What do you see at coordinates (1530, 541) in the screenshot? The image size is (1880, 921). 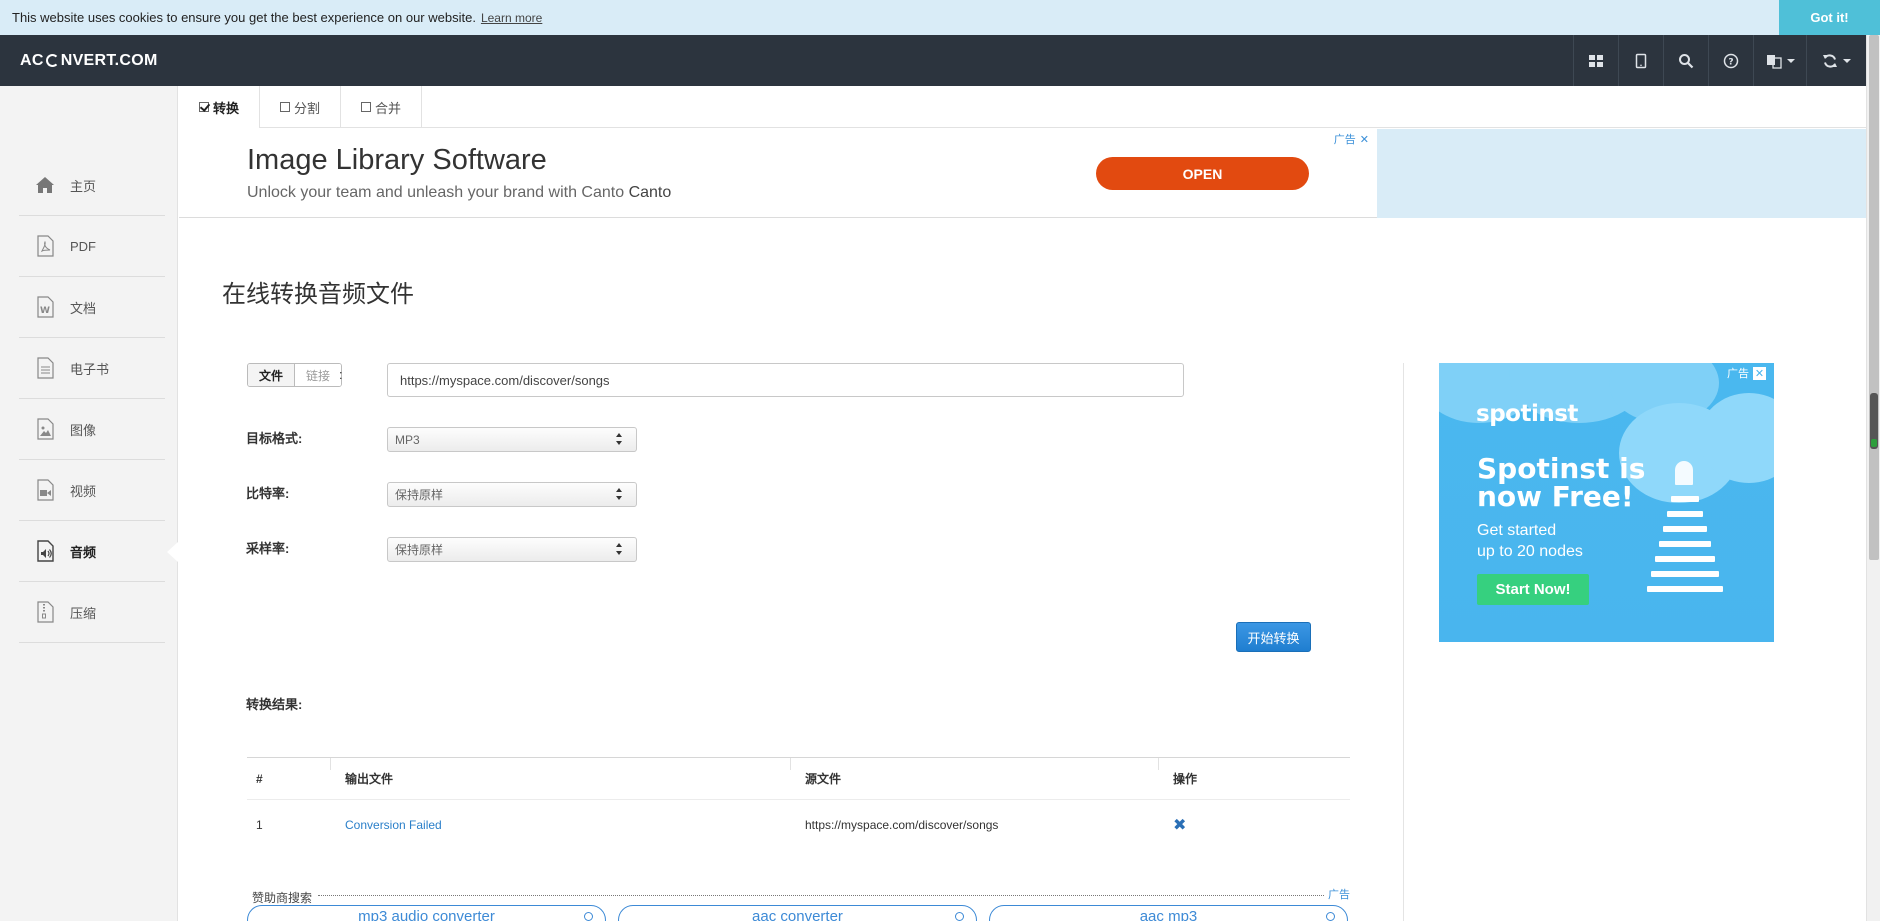 I see `spotinst-text: Get started up to 20 nodes` at bounding box center [1530, 541].